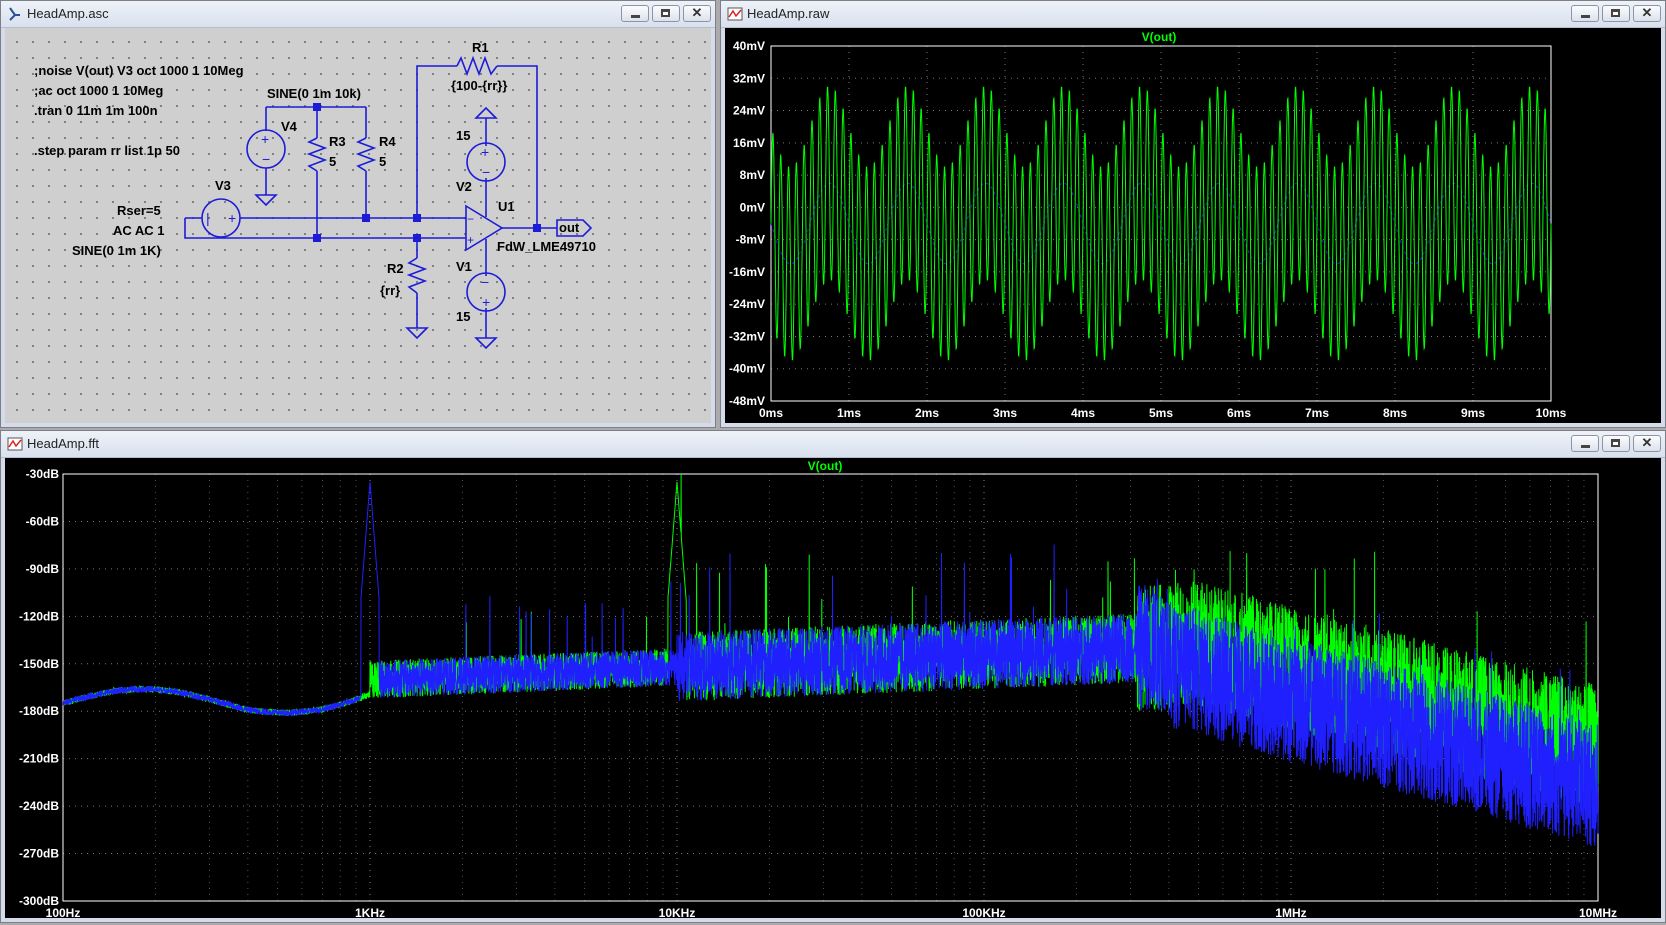 The width and height of the screenshot is (1666, 925). Describe the element at coordinates (98, 90) in the screenshot. I see `directive-ac: ;ac oct 1000 1 10Meg` at that location.